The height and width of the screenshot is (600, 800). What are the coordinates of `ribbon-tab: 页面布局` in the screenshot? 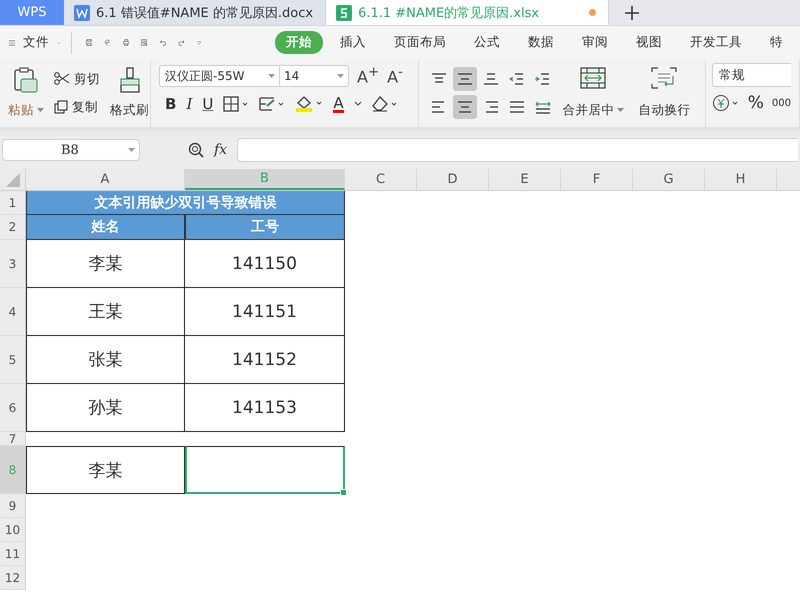 It's located at (420, 42).